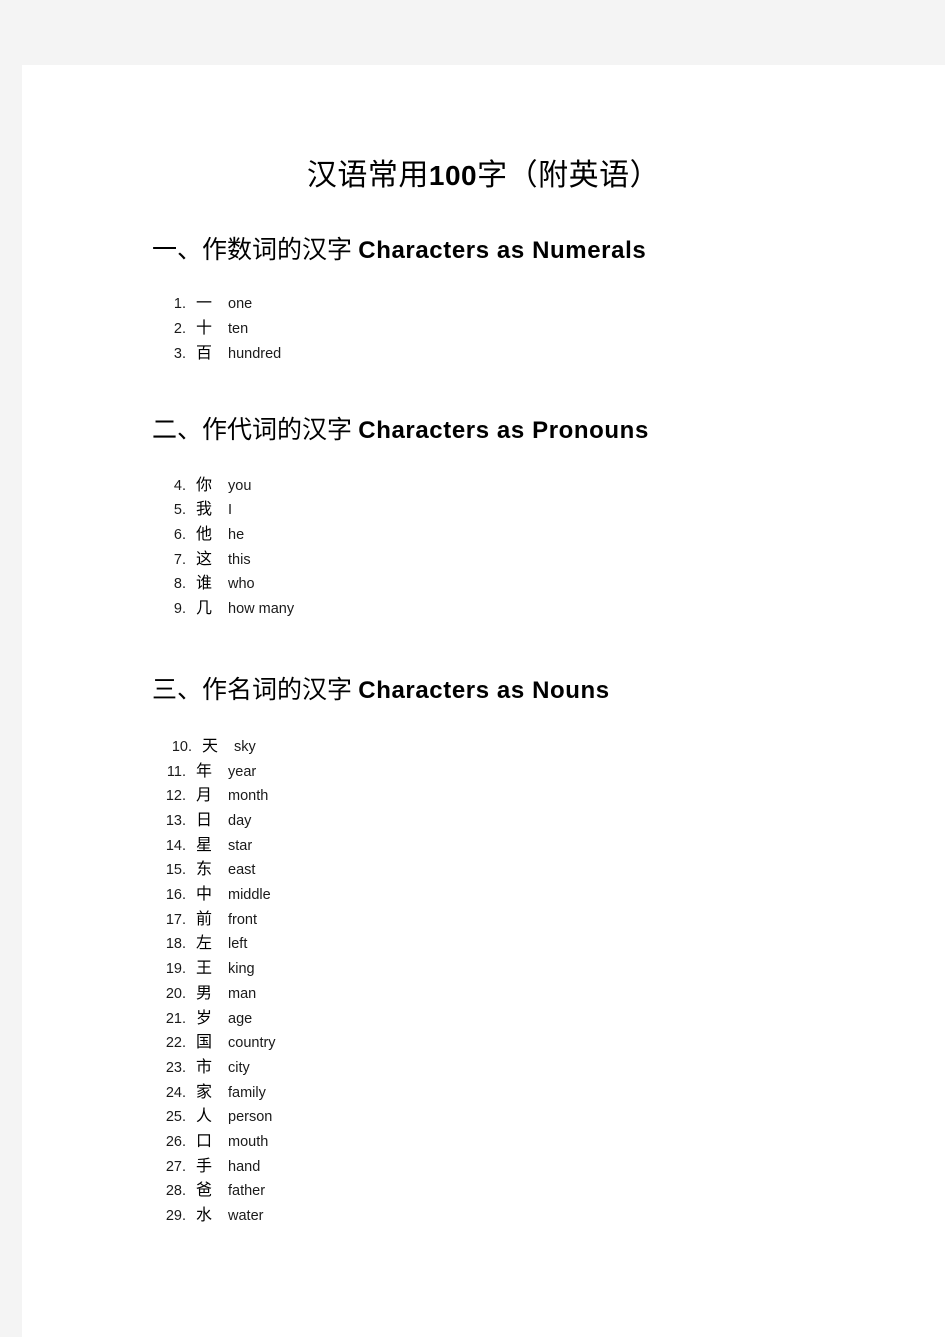 The image size is (945, 1337). What do you see at coordinates (179, 510) in the screenshot?
I see `list-item-number: 5.` at bounding box center [179, 510].